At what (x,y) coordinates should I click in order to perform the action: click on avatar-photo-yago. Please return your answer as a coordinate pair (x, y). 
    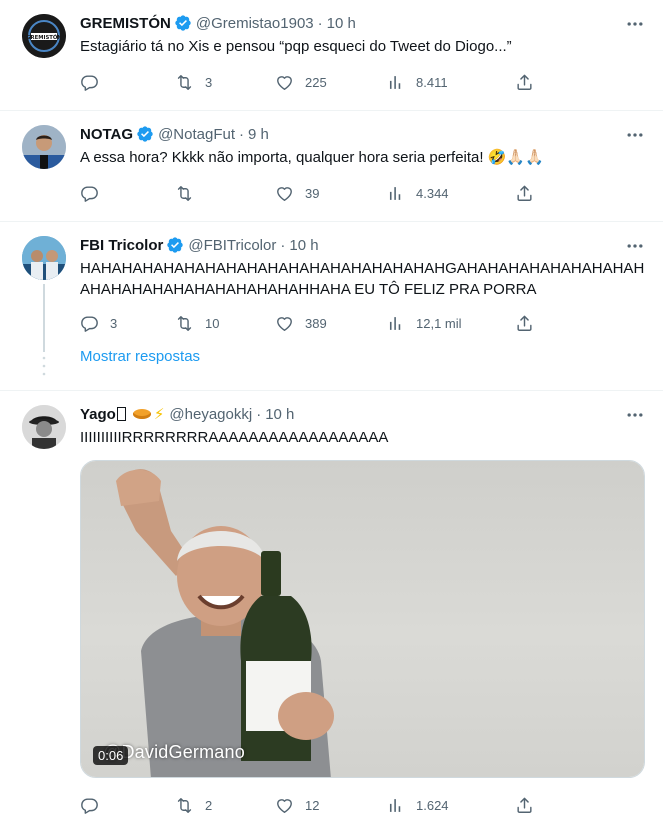
    Looking at the image, I should click on (44, 427).